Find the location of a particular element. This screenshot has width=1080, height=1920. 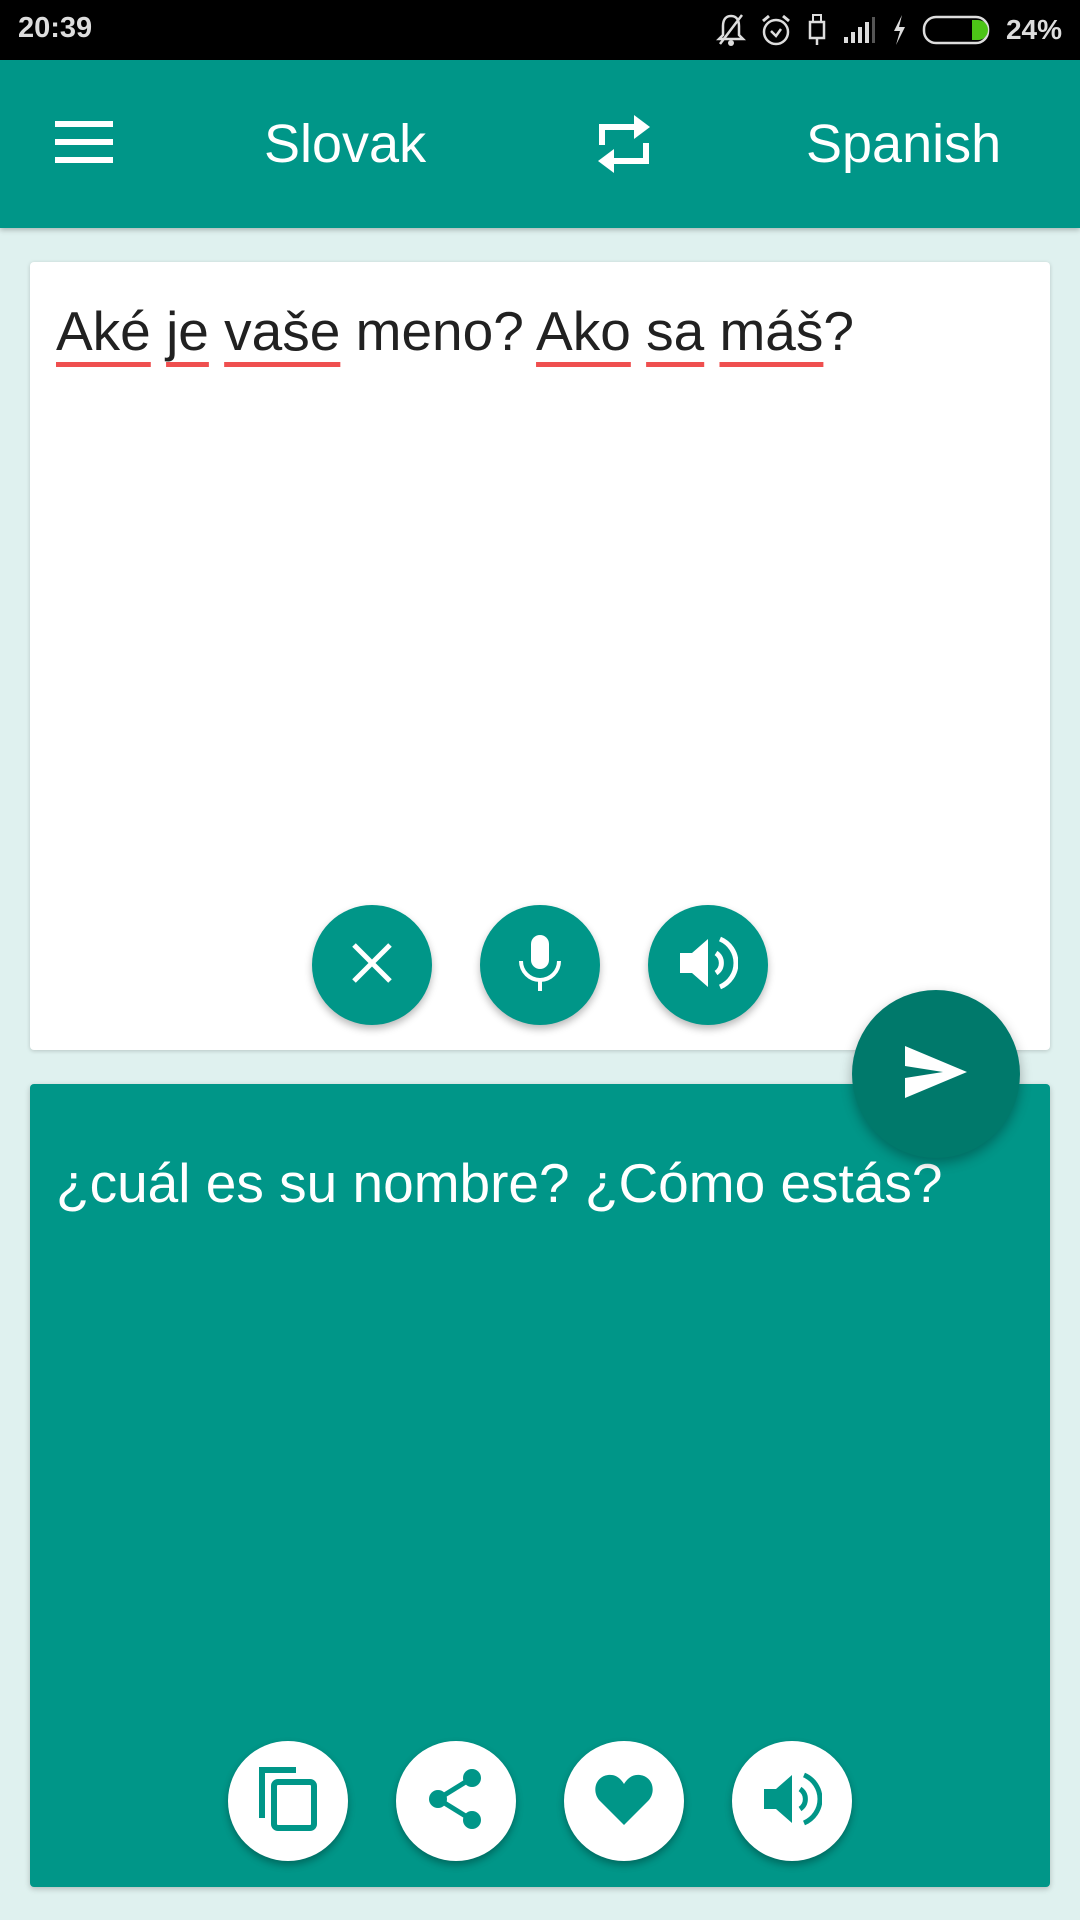

bell-off-icon is located at coordinates (730, 30).